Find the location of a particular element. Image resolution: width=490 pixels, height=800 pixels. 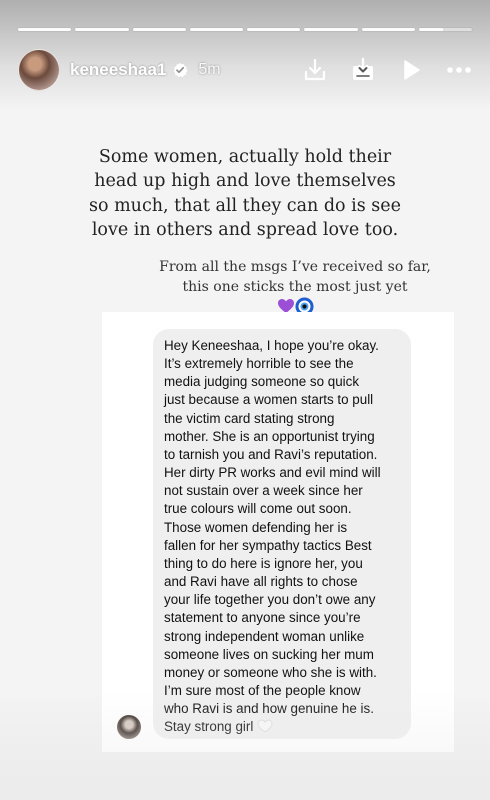

post-time: 5m is located at coordinates (209, 69).